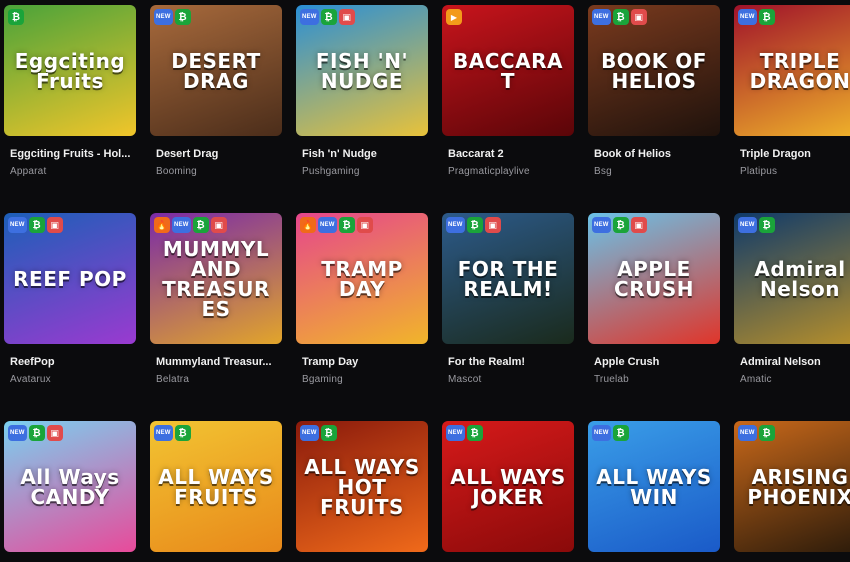 This screenshot has width=850, height=562. I want to click on game-logo-text: MUMMYLAND TREASURES, so click(216, 278).